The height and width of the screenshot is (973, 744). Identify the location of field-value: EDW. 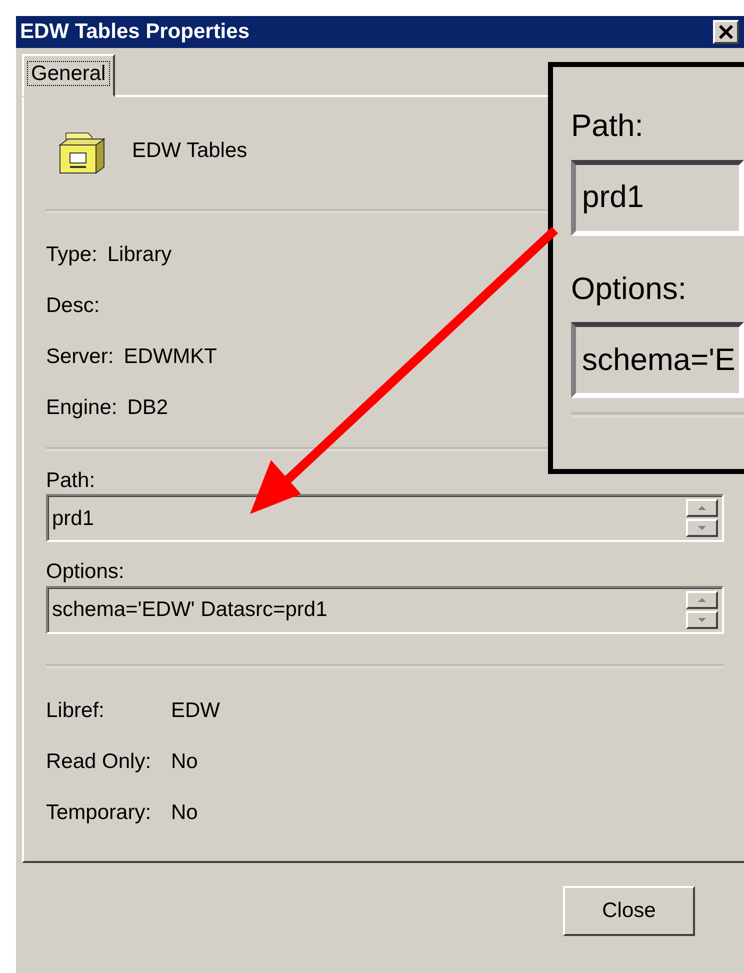
(196, 711).